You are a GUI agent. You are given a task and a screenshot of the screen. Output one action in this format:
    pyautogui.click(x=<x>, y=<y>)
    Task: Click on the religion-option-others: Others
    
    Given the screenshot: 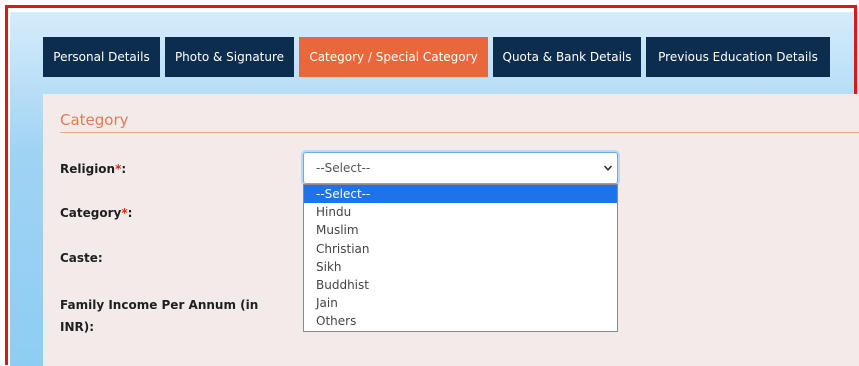 What is the action you would take?
    pyautogui.click(x=460, y=321)
    